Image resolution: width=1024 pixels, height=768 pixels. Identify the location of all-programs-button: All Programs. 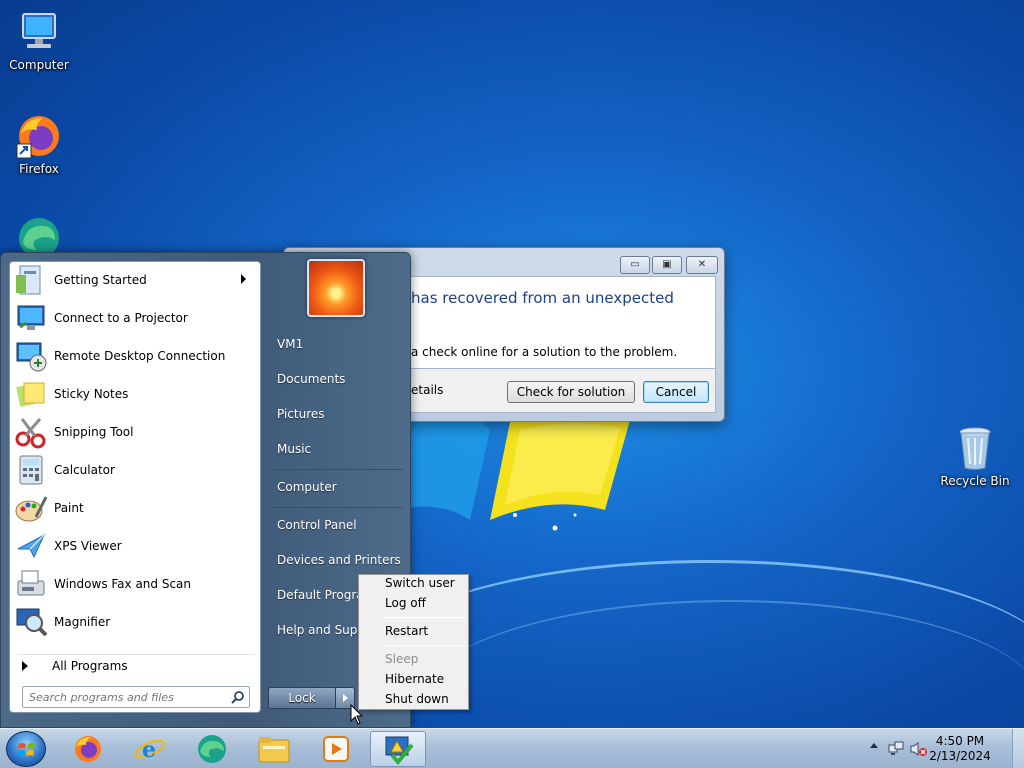
(136, 665).